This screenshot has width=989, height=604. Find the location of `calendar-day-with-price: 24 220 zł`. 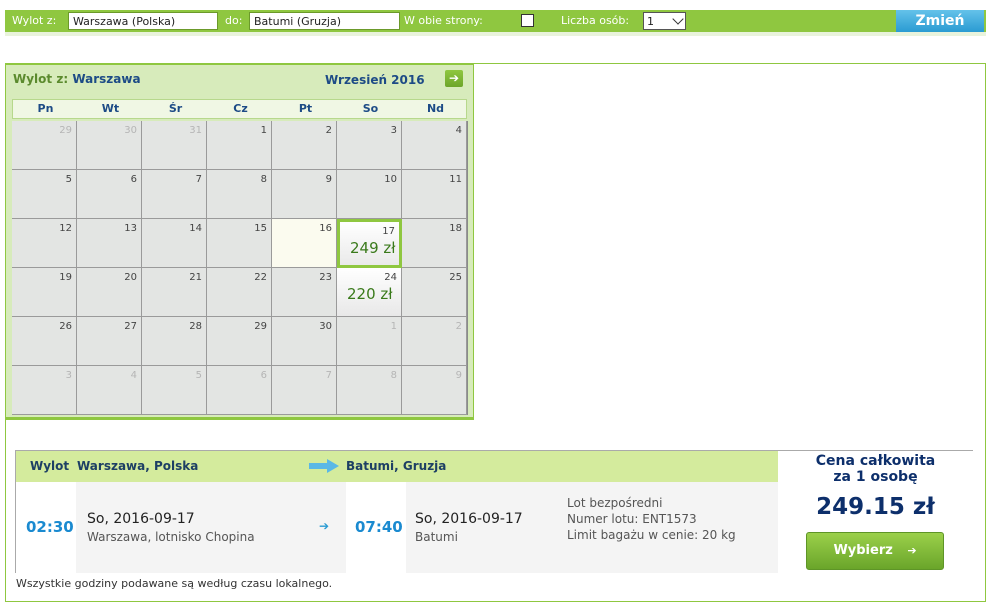

calendar-day-with-price: 24 220 zł is located at coordinates (369, 292).